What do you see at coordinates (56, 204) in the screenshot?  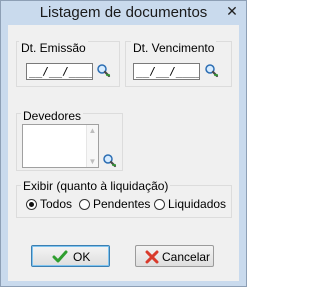 I see `radio-todos-label: Todos` at bounding box center [56, 204].